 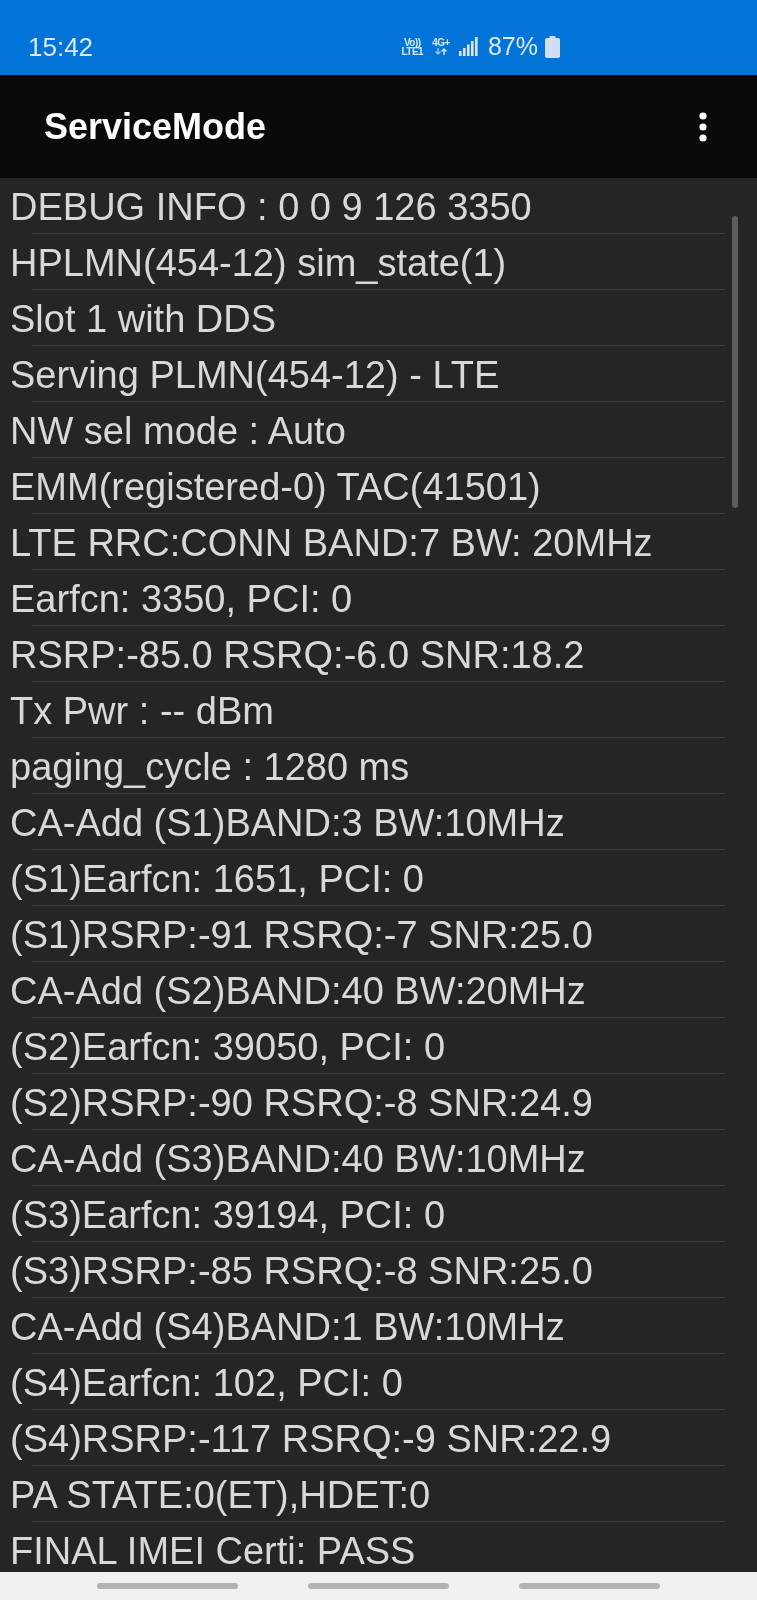 I want to click on info-line: NW sel mode : Auto, so click(x=178, y=431).